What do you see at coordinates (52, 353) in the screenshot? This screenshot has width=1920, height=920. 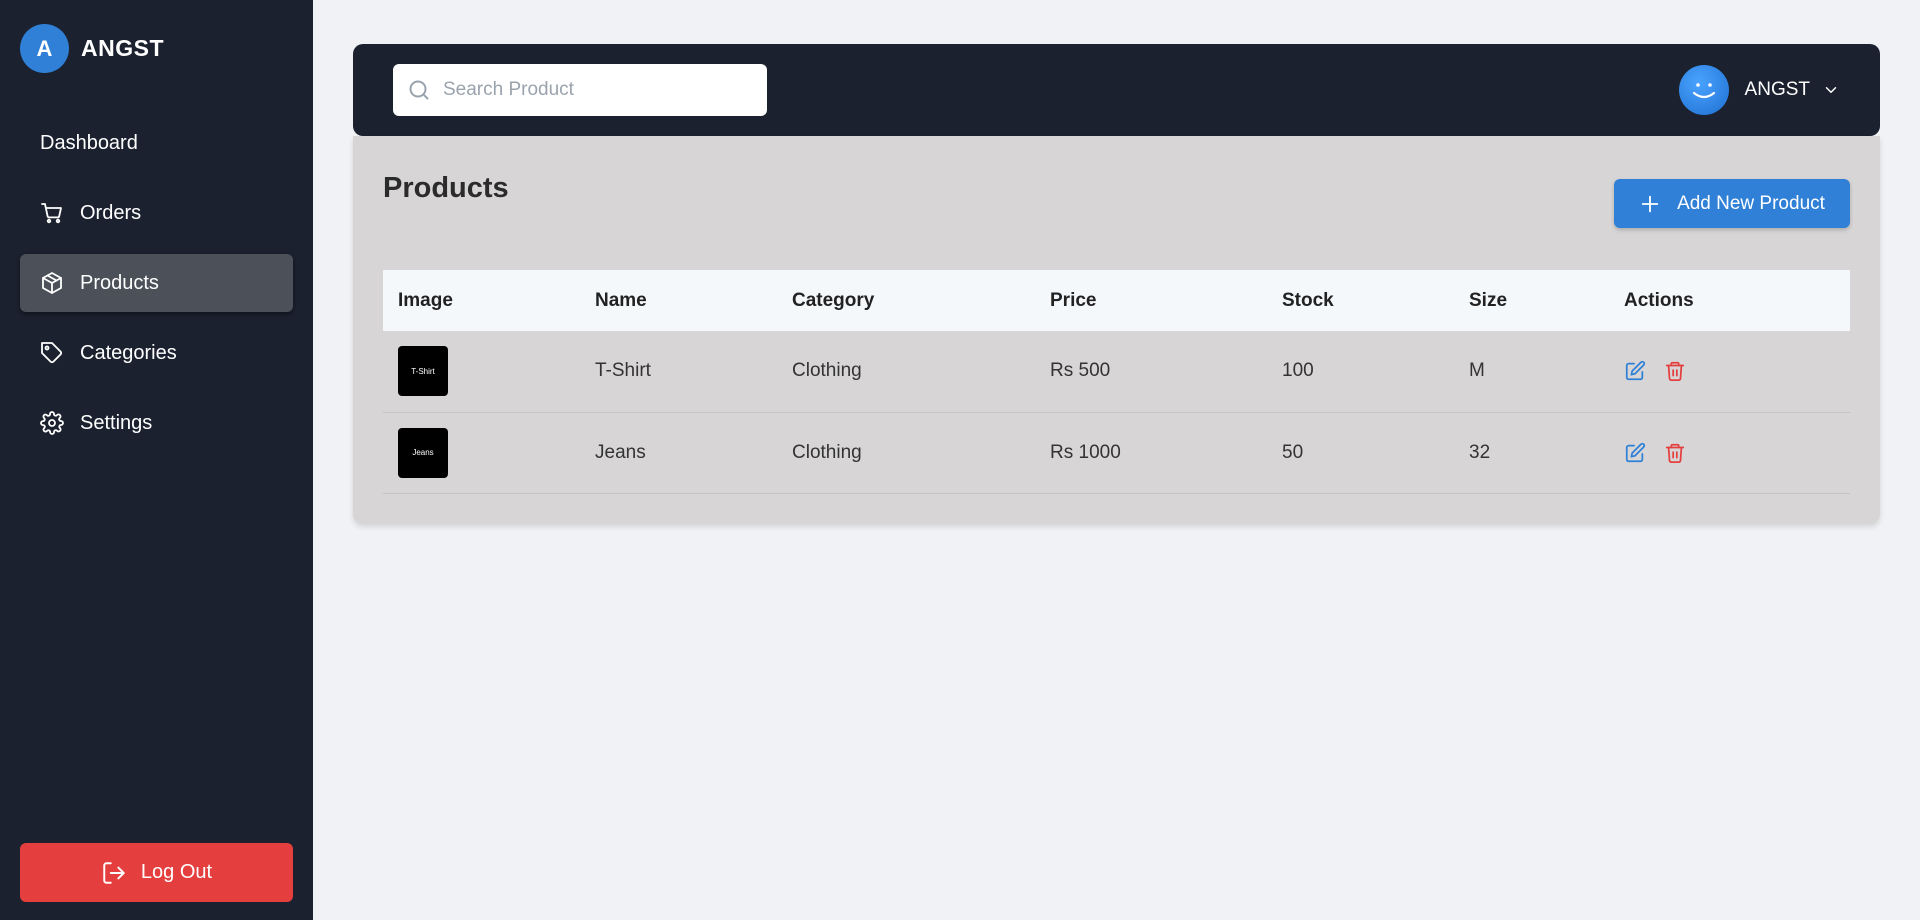 I see `tag-icon` at bounding box center [52, 353].